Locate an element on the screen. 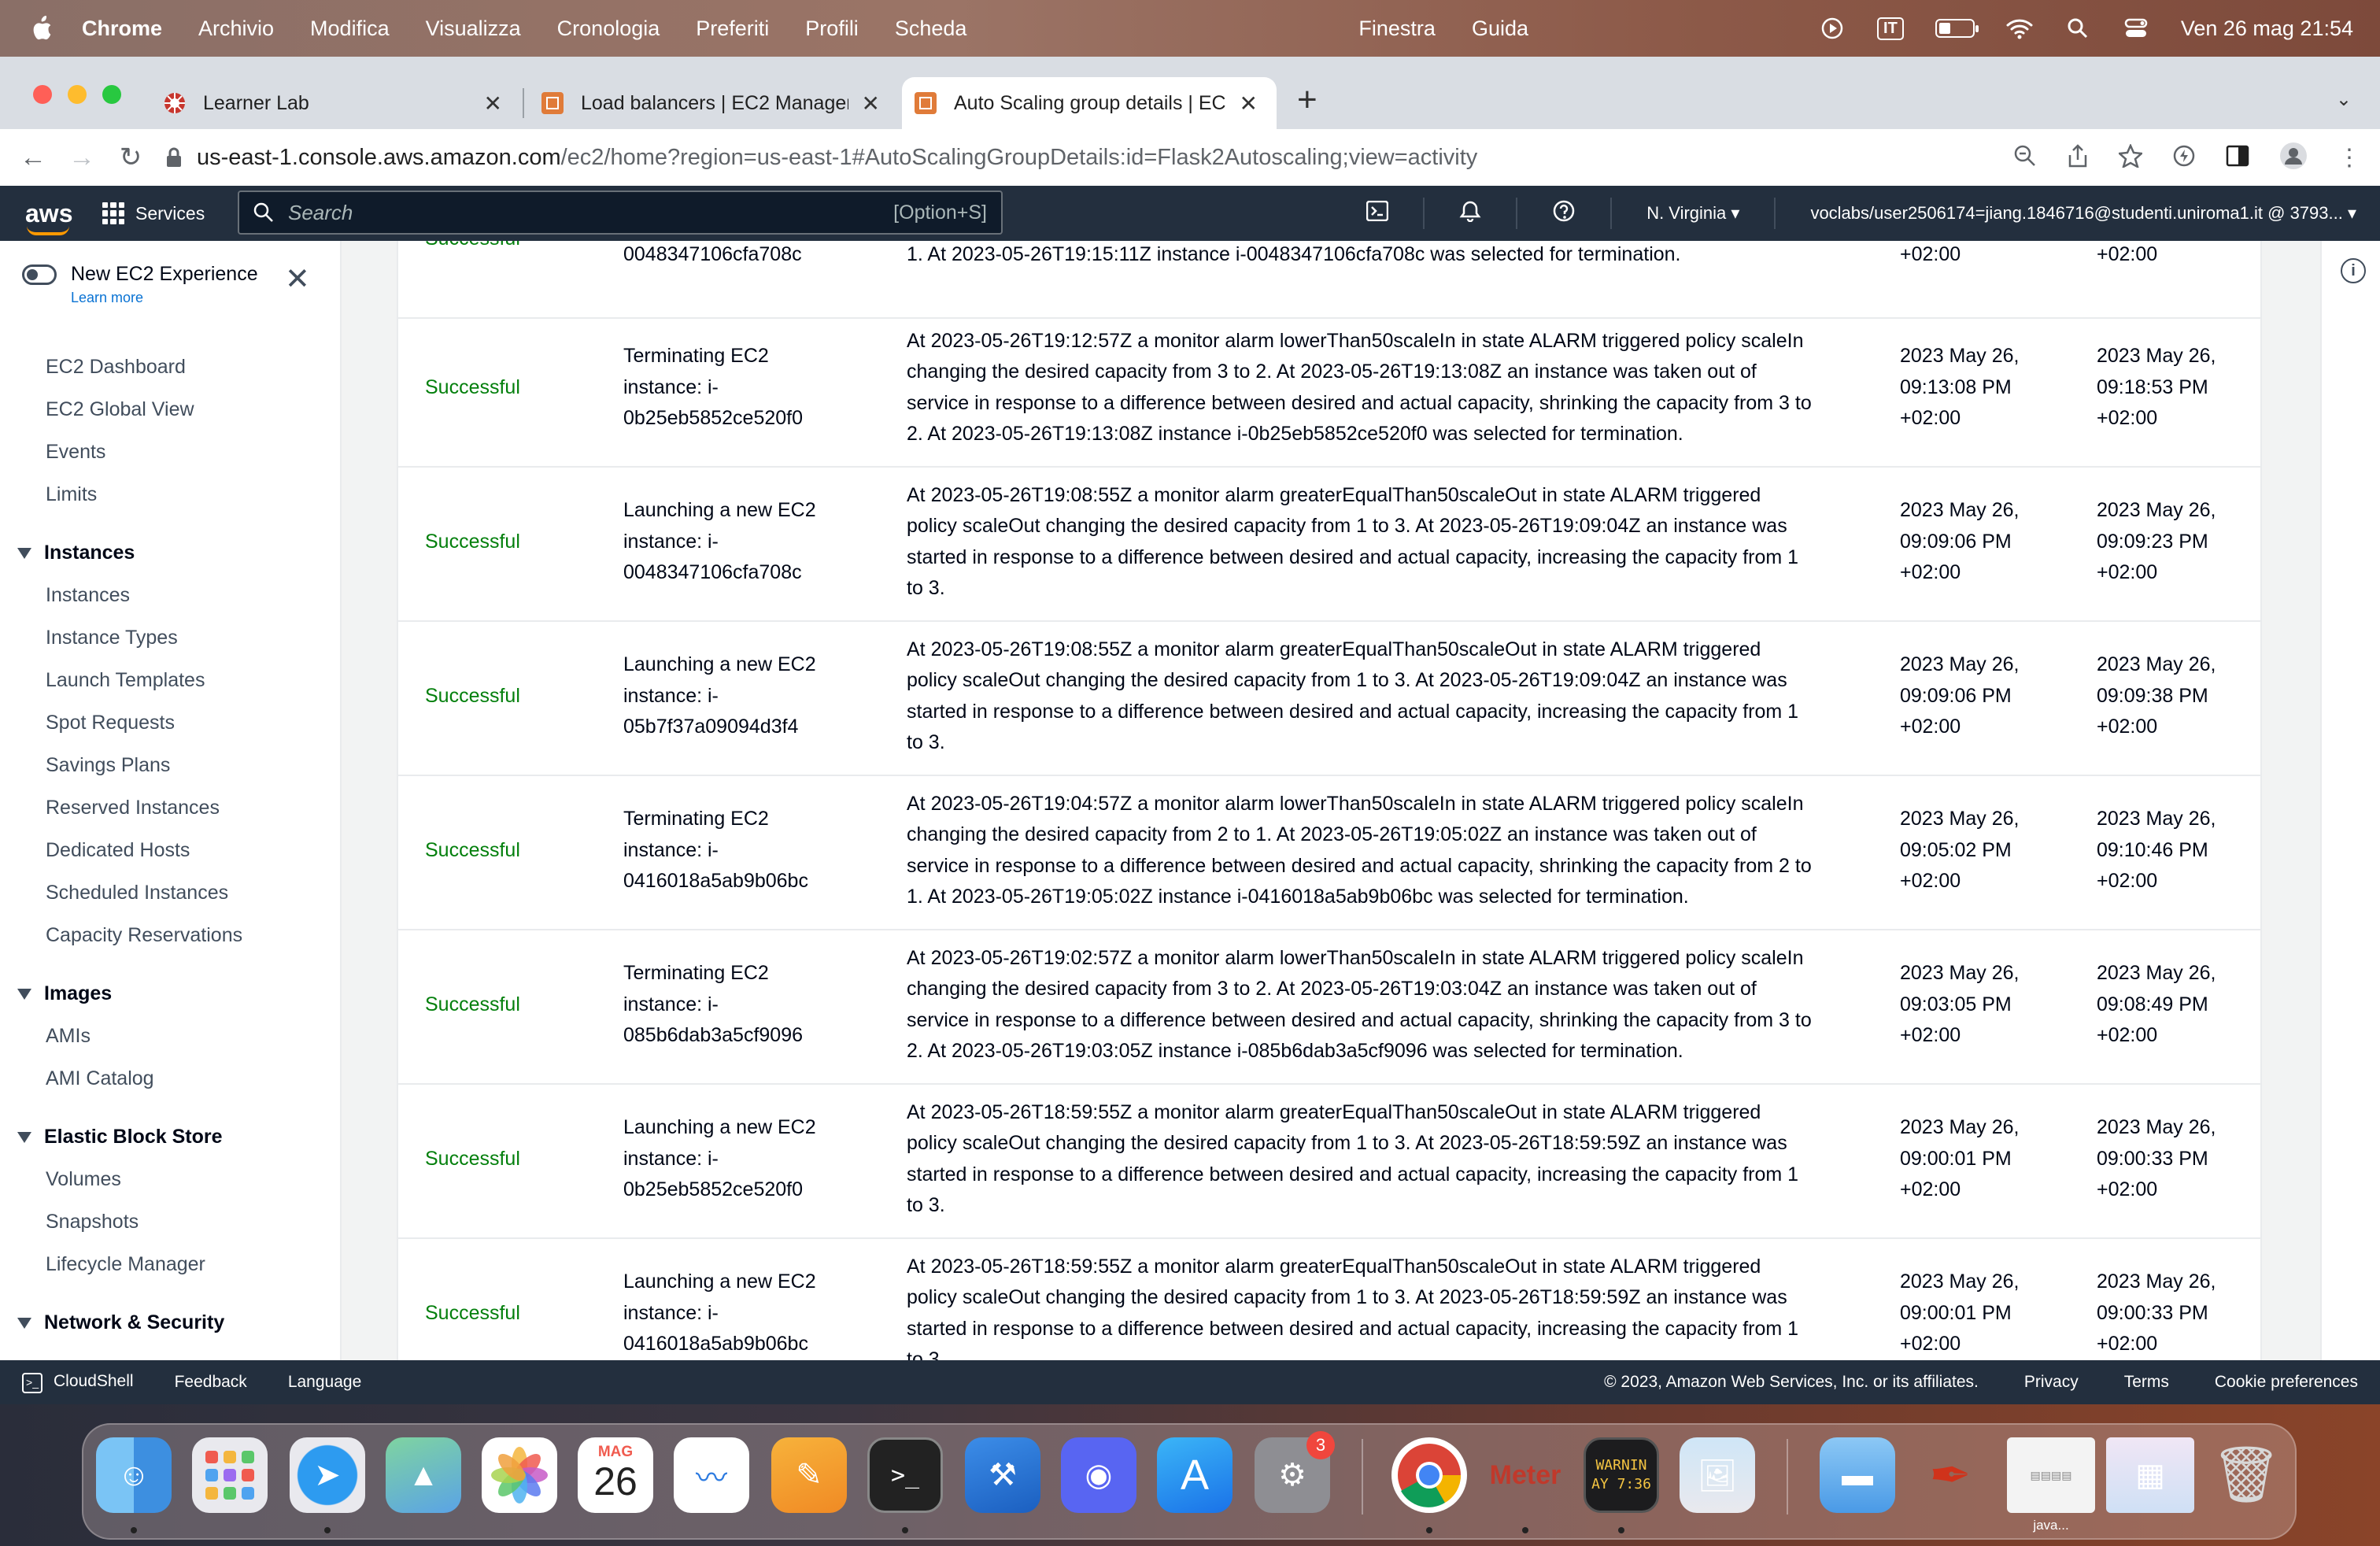  photos-icon is located at coordinates (519, 1475).